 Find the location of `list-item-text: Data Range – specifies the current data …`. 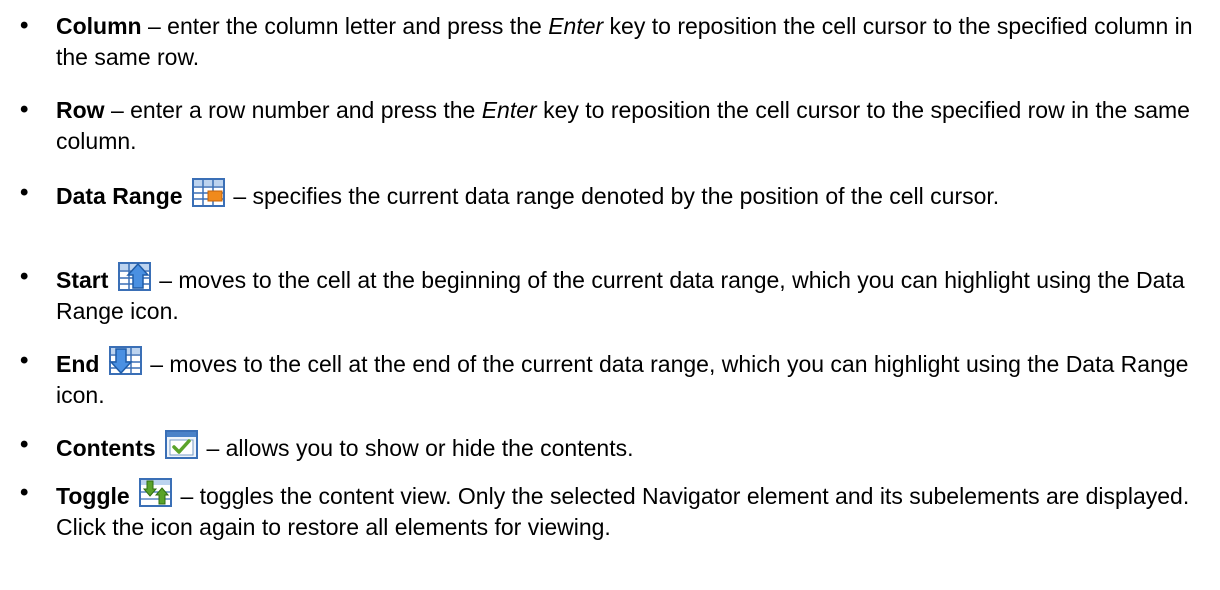

list-item-text: Data Range – specifies the current data … is located at coordinates (631, 195).